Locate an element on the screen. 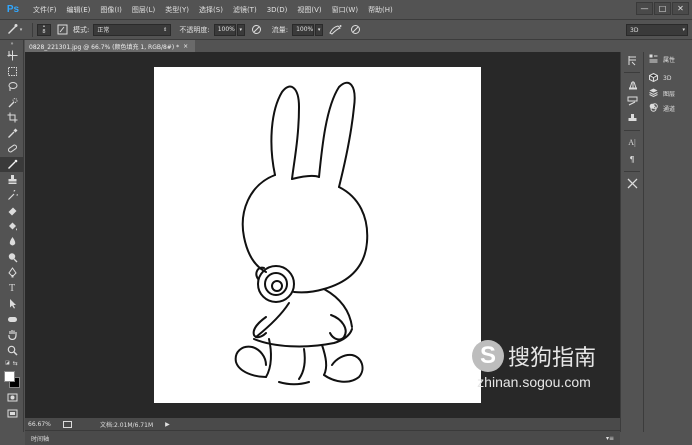 This screenshot has height=445, width=692. properties-icon is located at coordinates (653, 59).